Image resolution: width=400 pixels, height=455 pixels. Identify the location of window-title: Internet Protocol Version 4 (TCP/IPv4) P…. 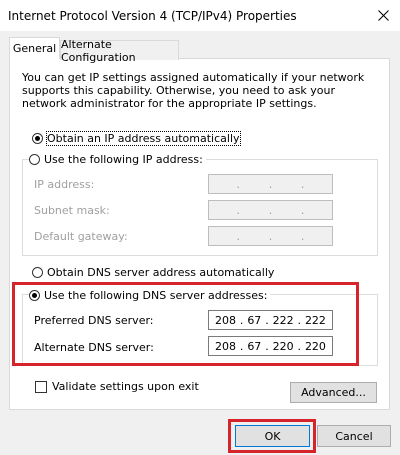
(152, 16).